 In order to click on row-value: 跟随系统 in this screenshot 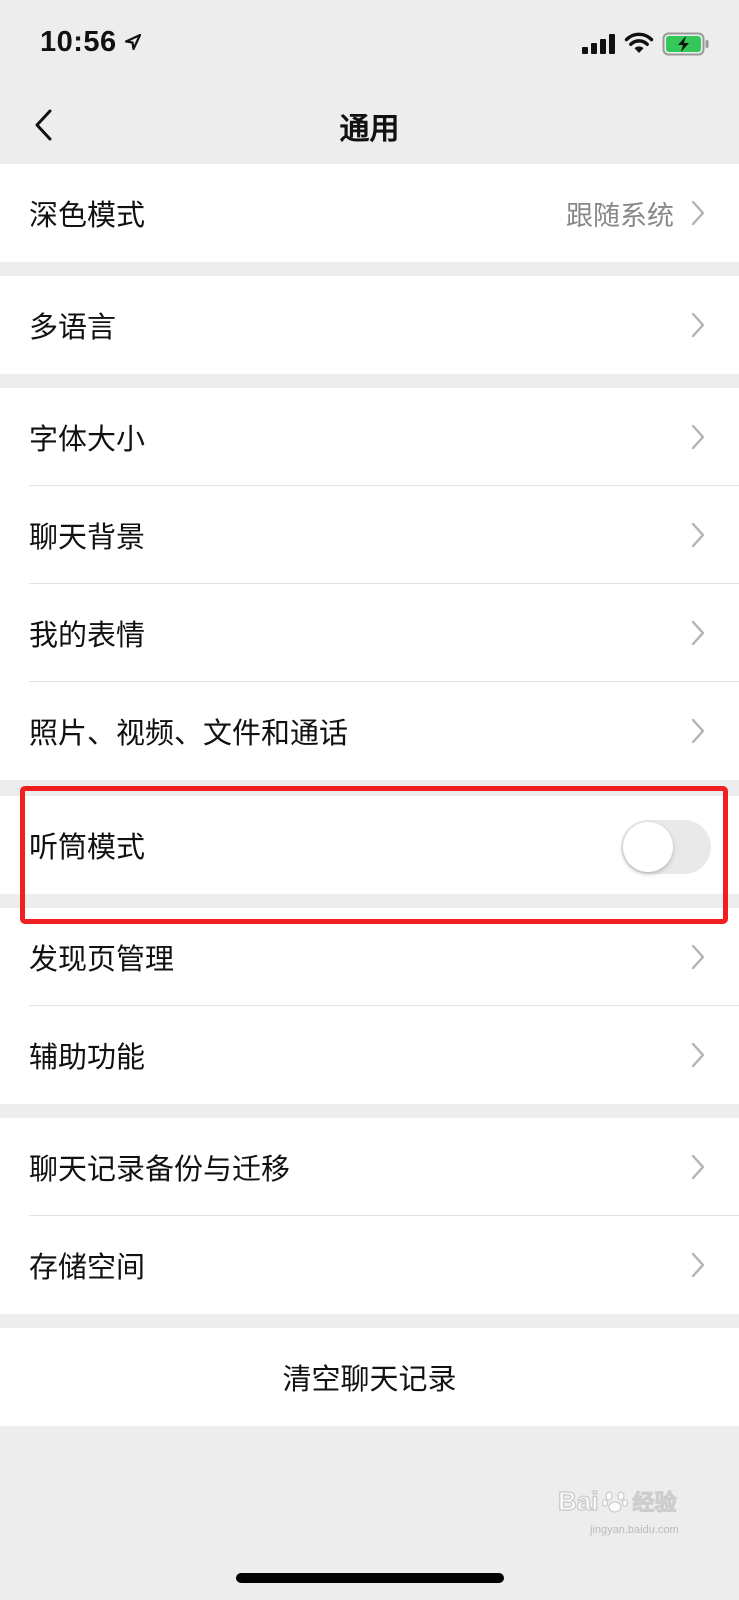, I will do `click(620, 216)`.